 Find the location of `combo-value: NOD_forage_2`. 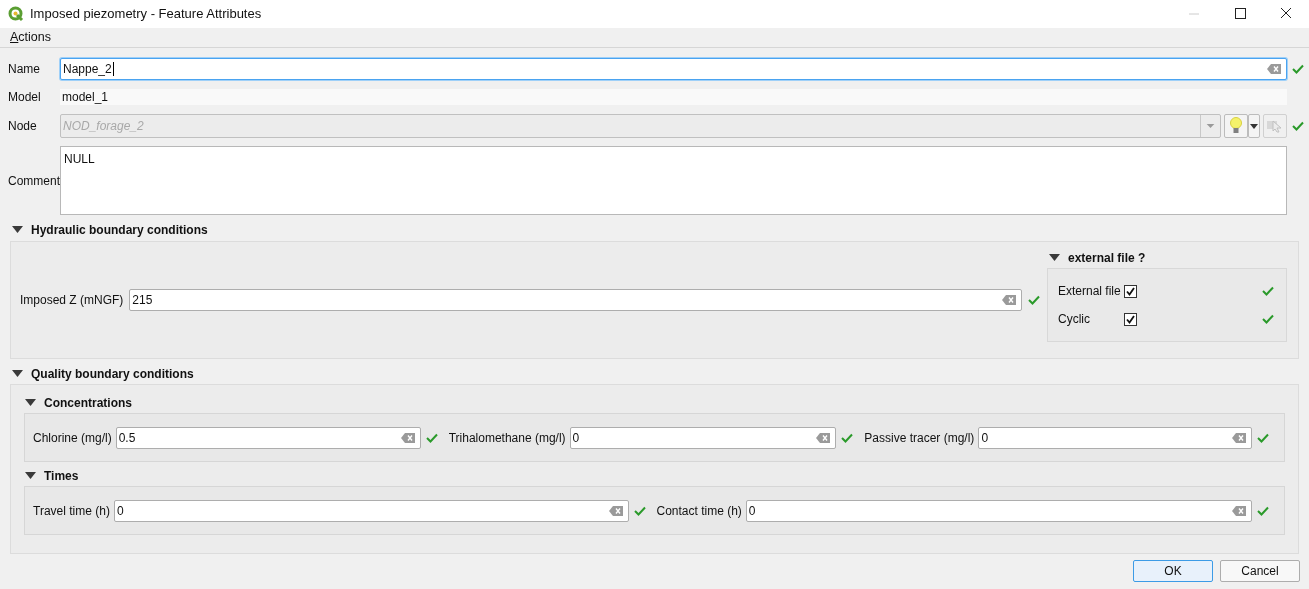

combo-value: NOD_forage_2 is located at coordinates (103, 126).